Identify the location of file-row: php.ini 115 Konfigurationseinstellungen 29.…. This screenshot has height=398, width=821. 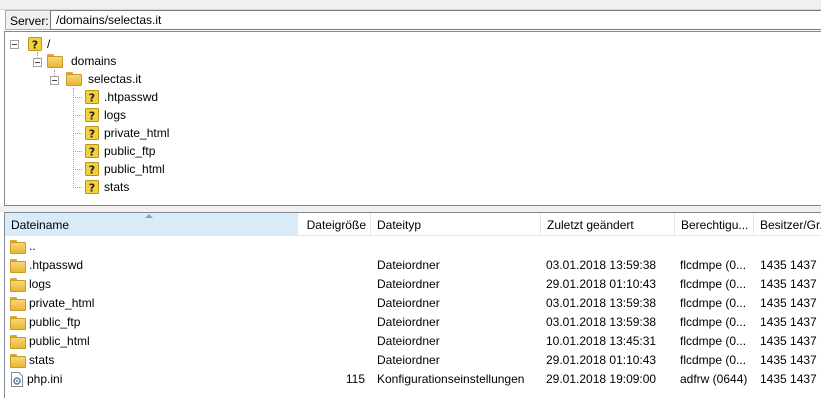
(413, 379).